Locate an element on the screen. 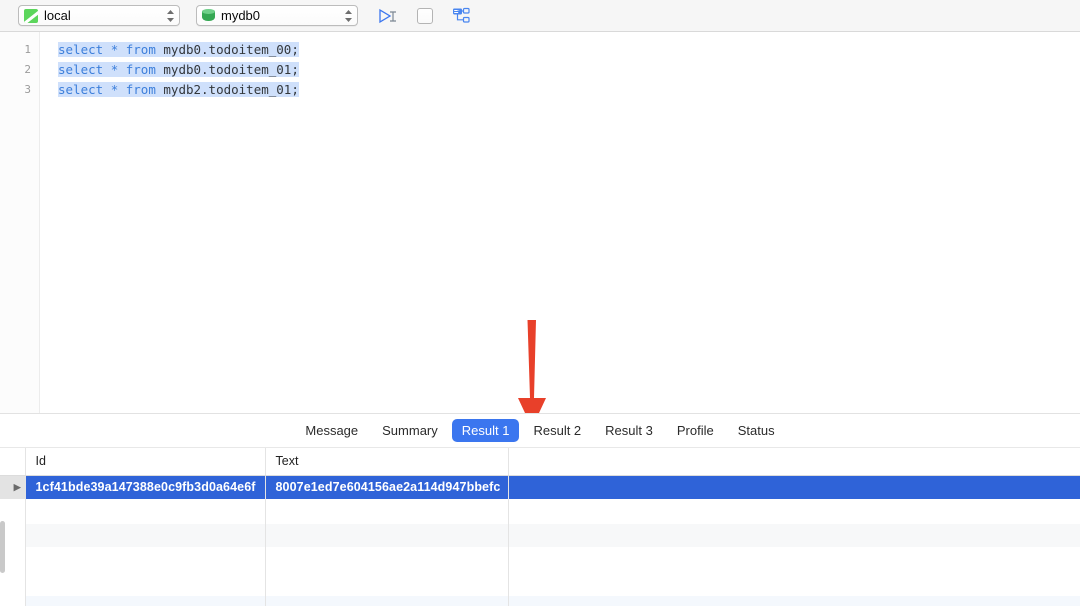 This screenshot has height=606, width=1080. grid-vertical-scrollbar is located at coordinates (4, 527).